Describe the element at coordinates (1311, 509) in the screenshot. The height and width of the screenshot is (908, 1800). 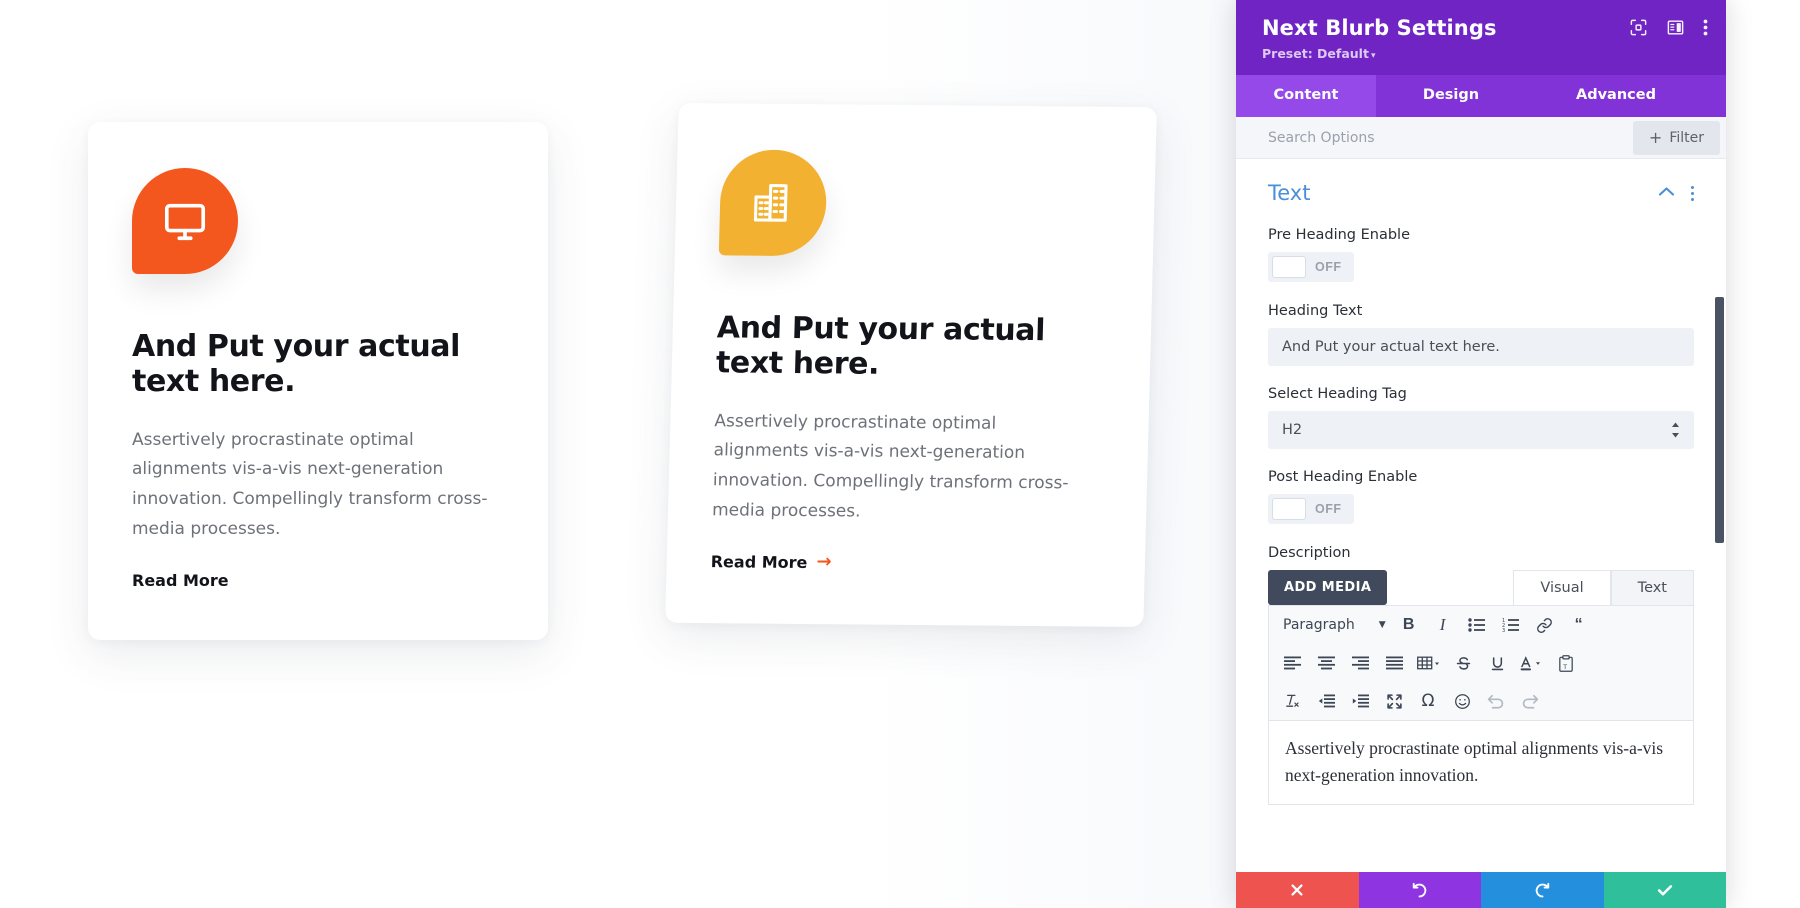
I see `post-heading-toggle: OFF` at that location.